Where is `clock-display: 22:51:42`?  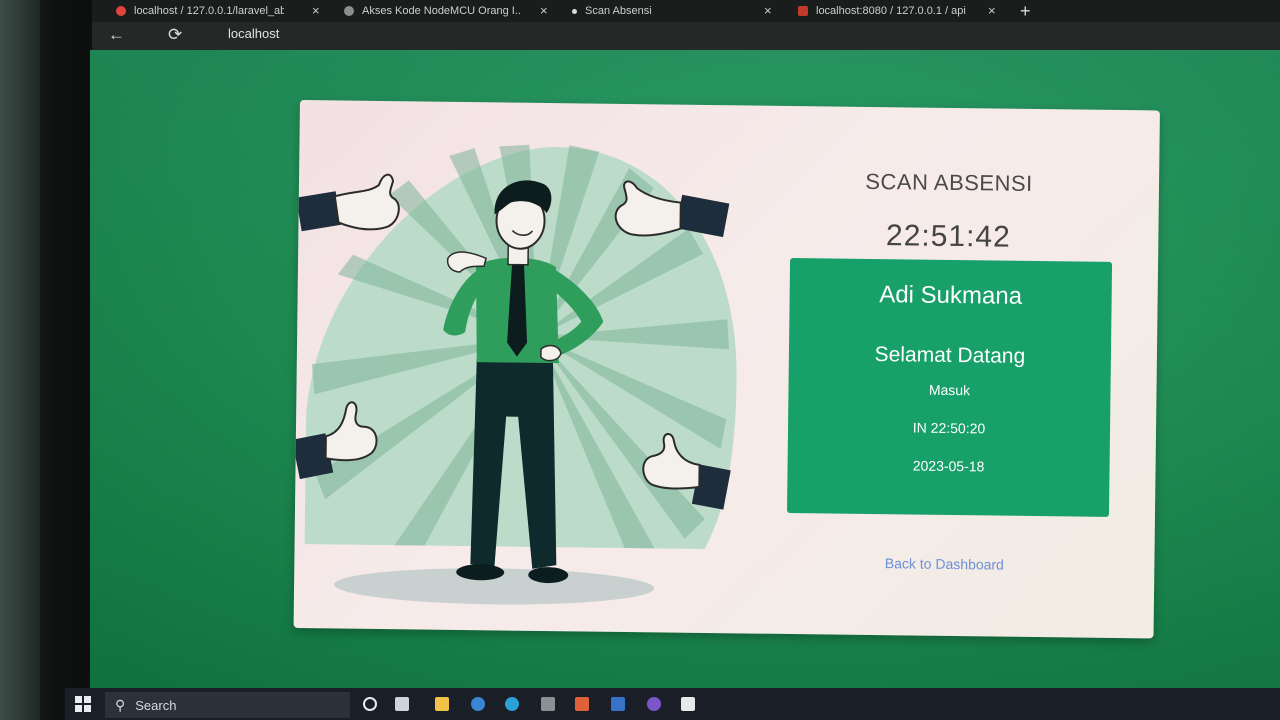
clock-display: 22:51:42 is located at coordinates (948, 236).